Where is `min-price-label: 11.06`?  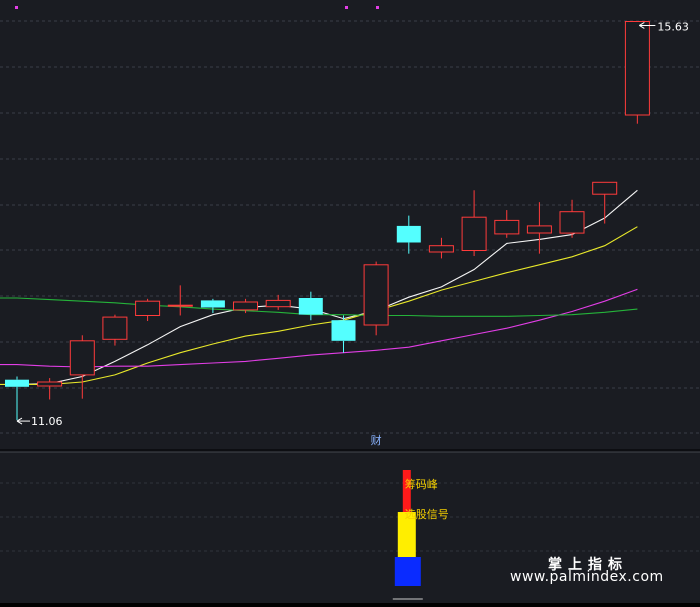 min-price-label: 11.06 is located at coordinates (47, 421).